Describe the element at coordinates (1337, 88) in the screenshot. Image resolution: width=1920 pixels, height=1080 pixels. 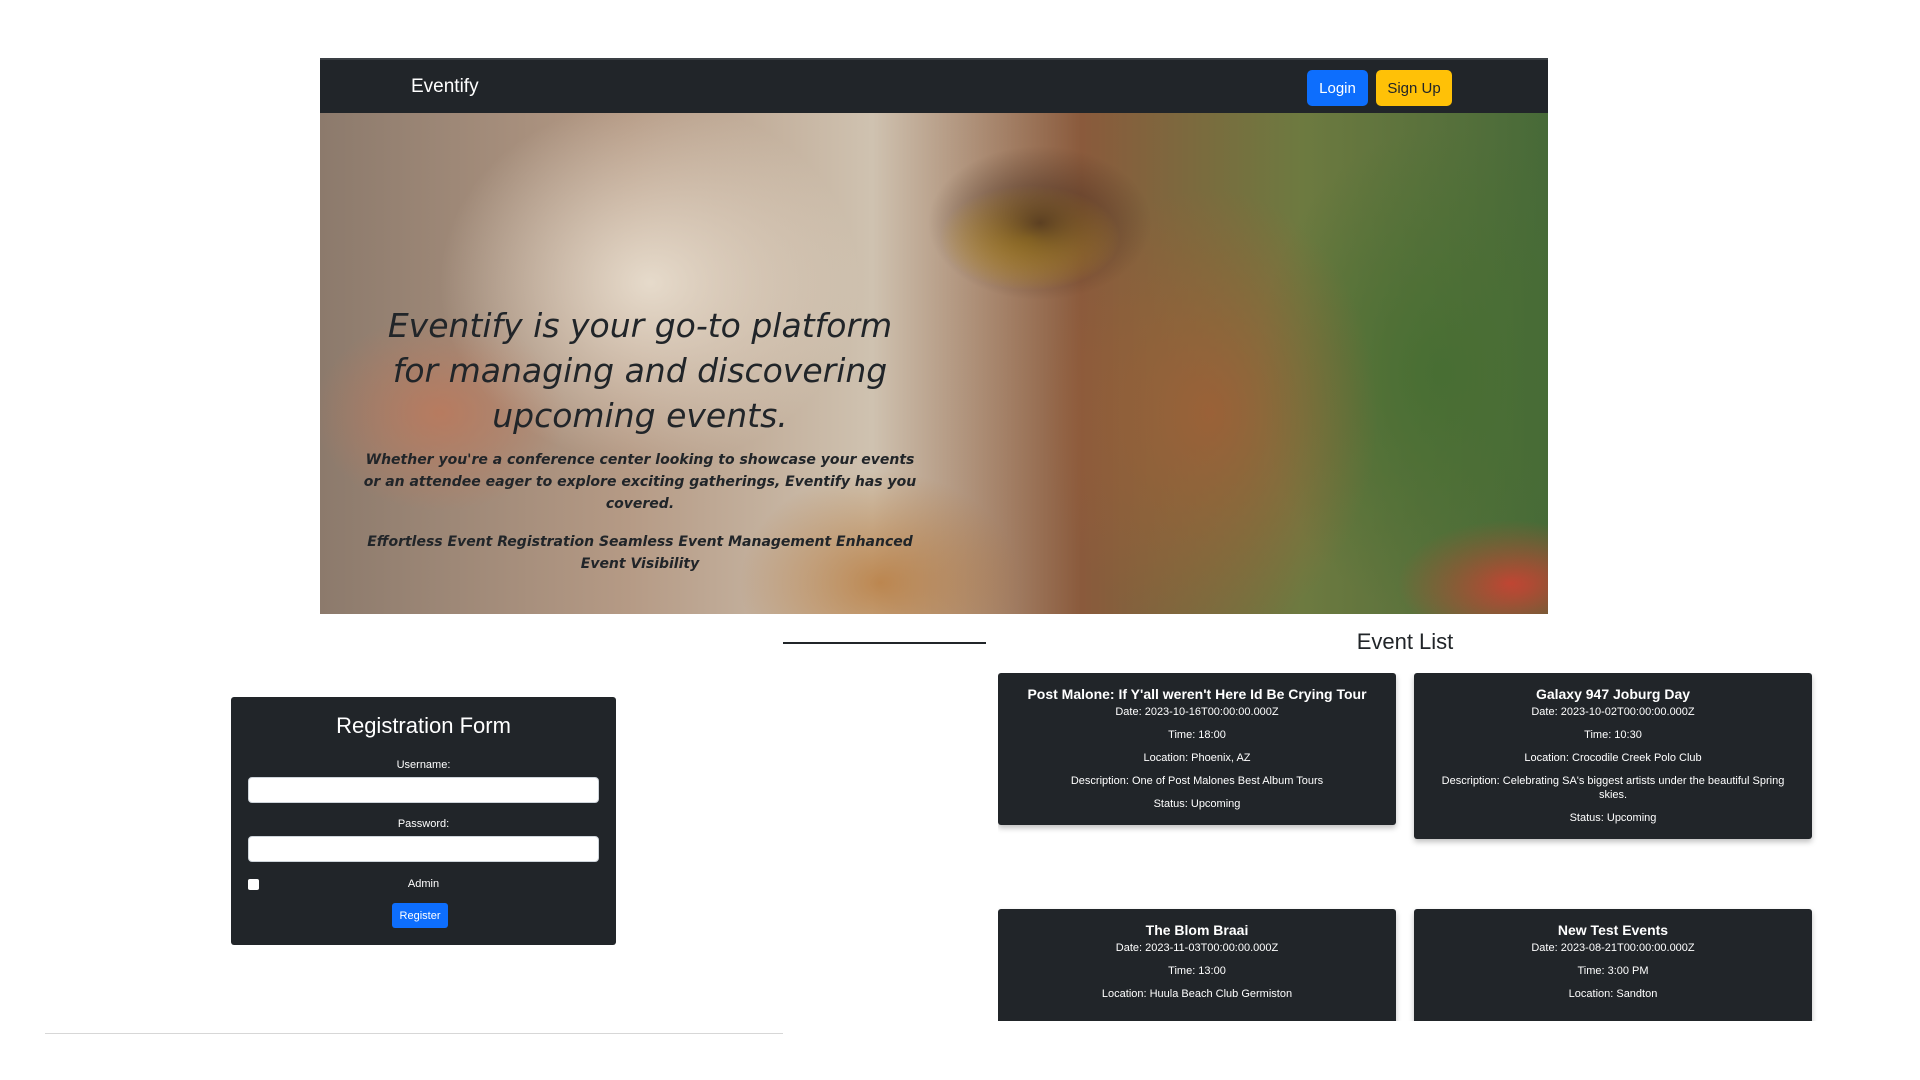
I see `login-button: Login` at that location.